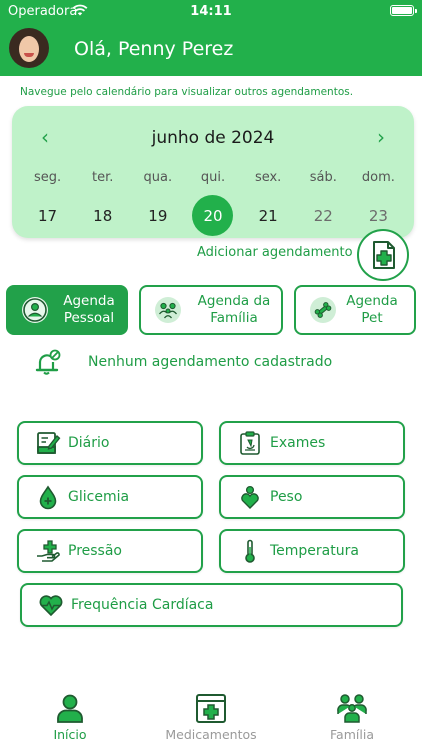 The image size is (422, 750). Describe the element at coordinates (70, 734) in the screenshot. I see `tab-label: Início` at that location.